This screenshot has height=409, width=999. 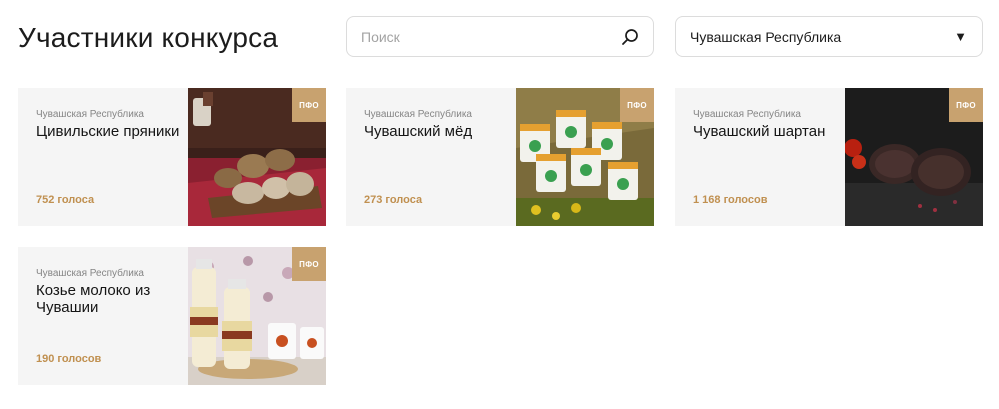 What do you see at coordinates (108, 131) in the screenshot?
I see `card-title: Цивильские пряники` at bounding box center [108, 131].